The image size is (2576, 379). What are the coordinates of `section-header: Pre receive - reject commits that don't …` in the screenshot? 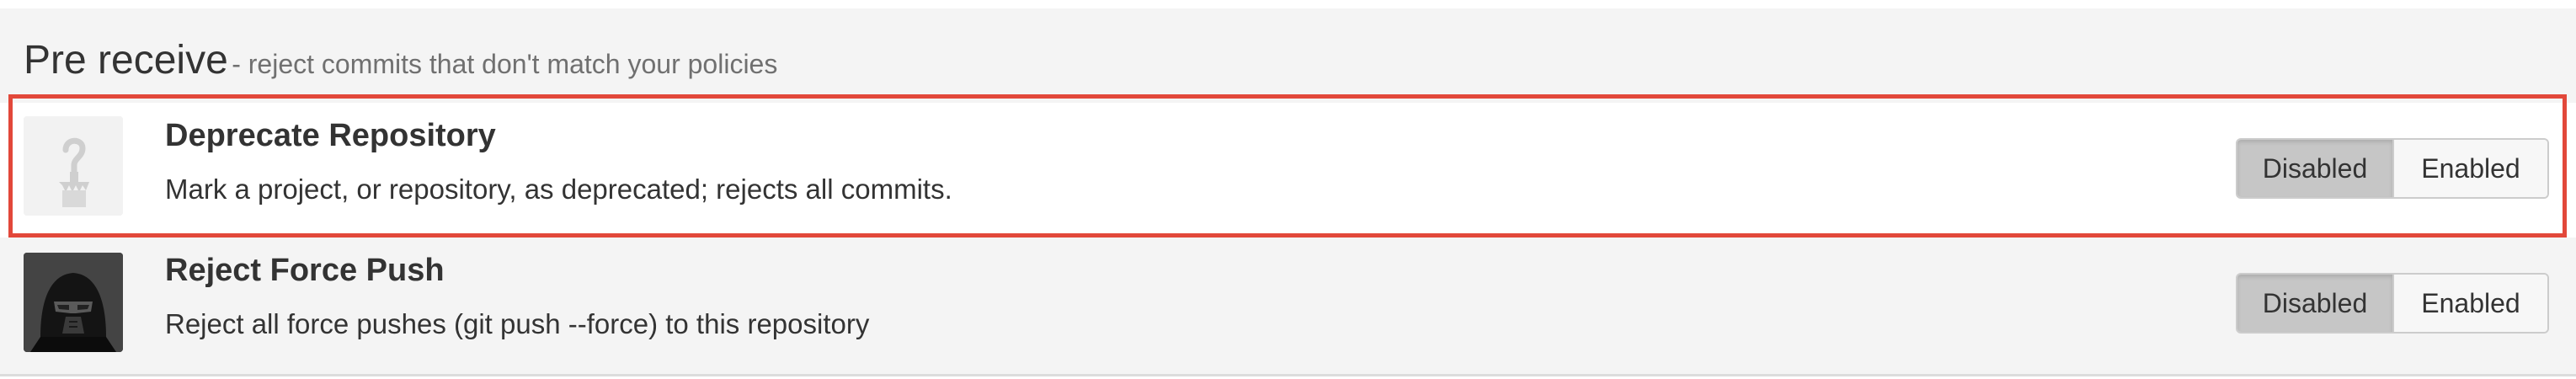 It's located at (400, 60).